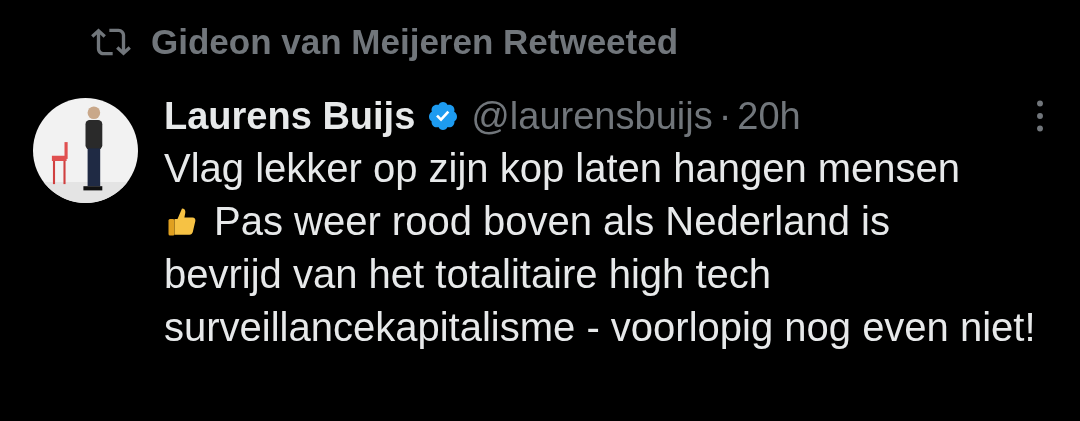 The width and height of the screenshot is (1080, 421). Describe the element at coordinates (1040, 116) in the screenshot. I see `more-options-icon` at that location.